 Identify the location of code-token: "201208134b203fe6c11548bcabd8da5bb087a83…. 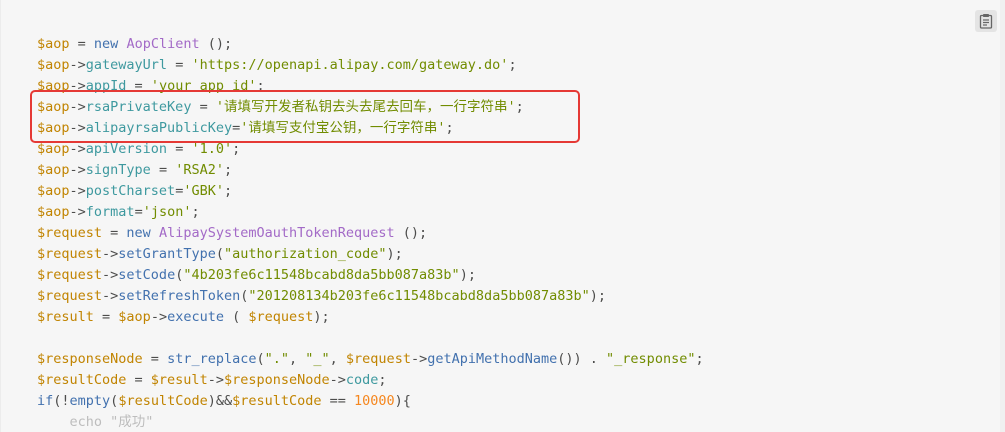
(419, 296).